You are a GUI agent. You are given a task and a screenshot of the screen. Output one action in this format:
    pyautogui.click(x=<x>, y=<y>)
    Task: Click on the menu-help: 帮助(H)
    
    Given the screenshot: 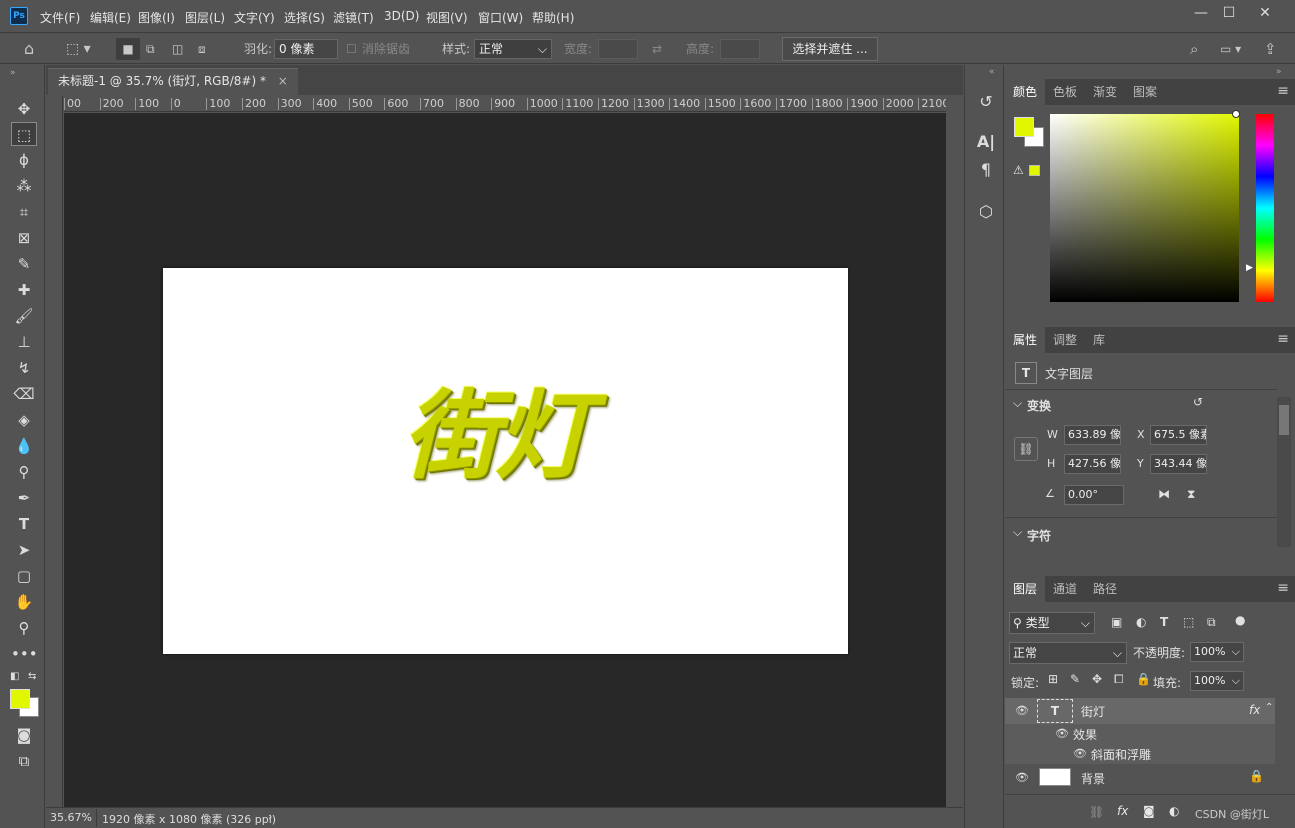 What is the action you would take?
    pyautogui.click(x=553, y=17)
    